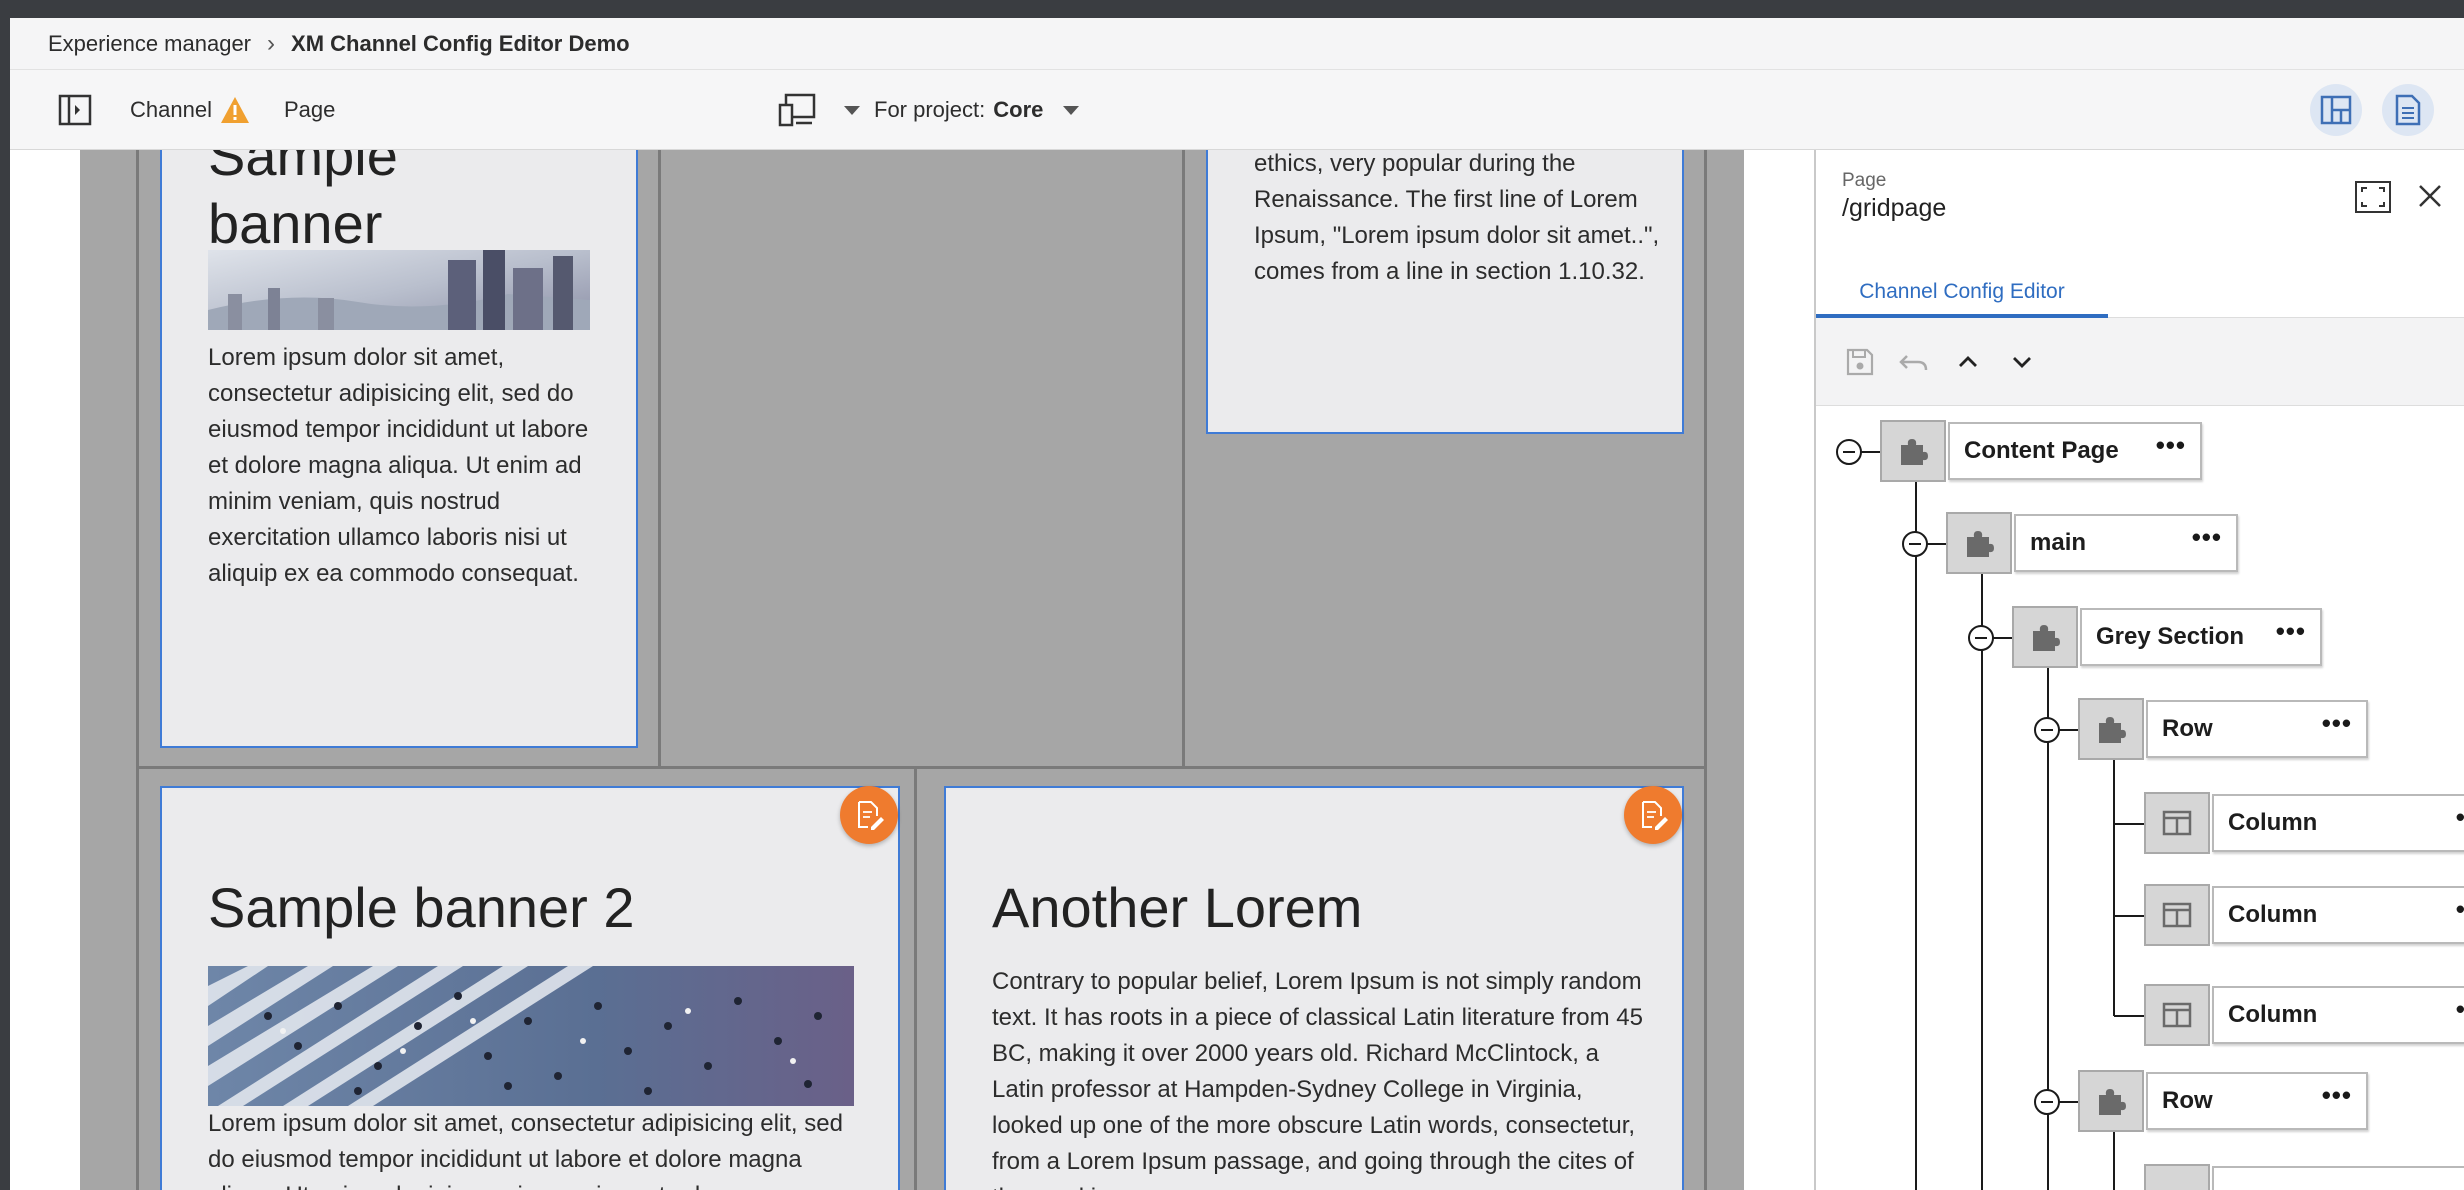 This screenshot has width=2464, height=1190. What do you see at coordinates (1962, 294) in the screenshot?
I see `tab-channel-config-editor: Channel Config Editor` at bounding box center [1962, 294].